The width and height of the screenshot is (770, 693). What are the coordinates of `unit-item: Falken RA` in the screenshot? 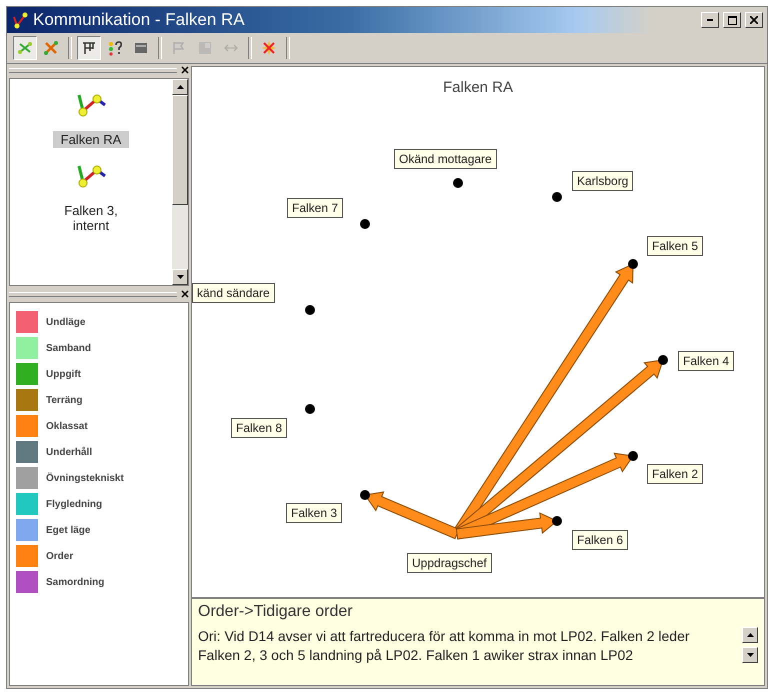 It's located at (91, 139).